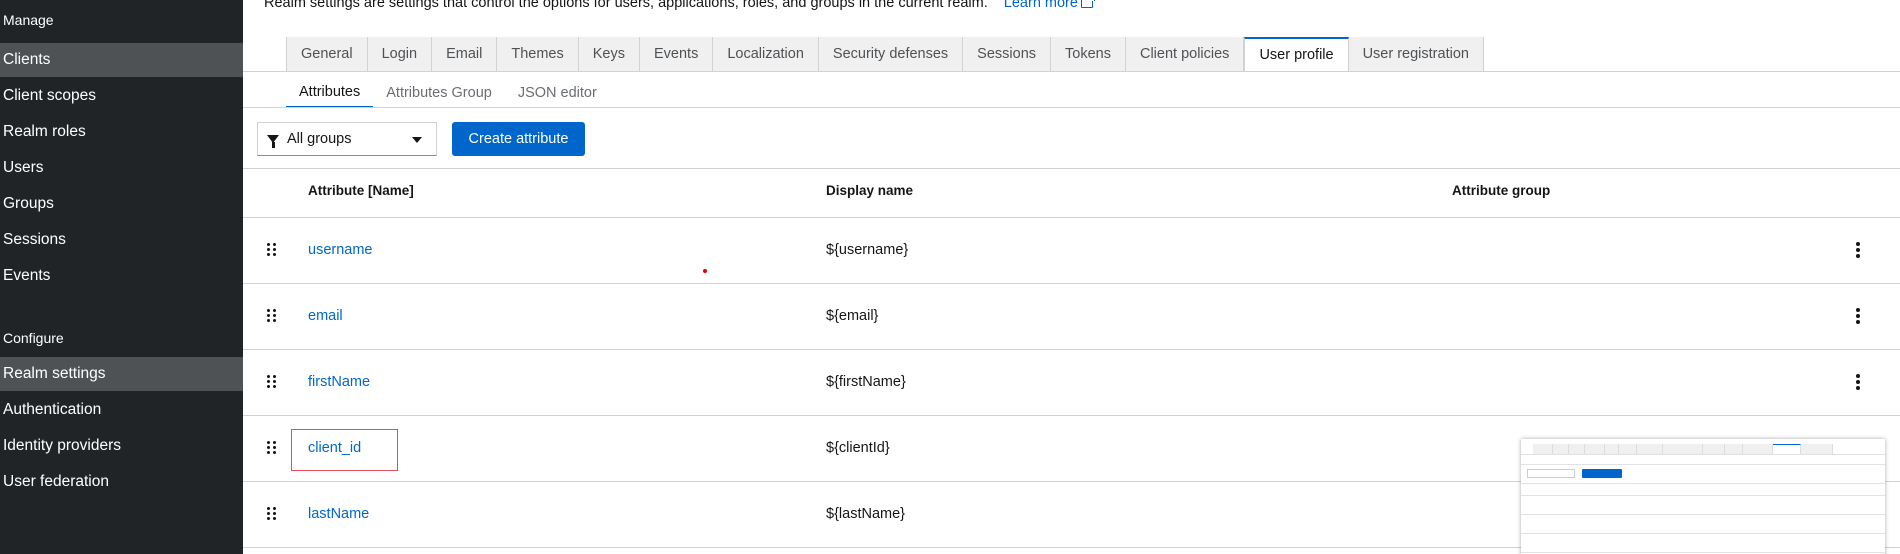 This screenshot has height=554, width=1900. I want to click on sidebar-item-realm-roles: Realm roles, so click(121, 132).